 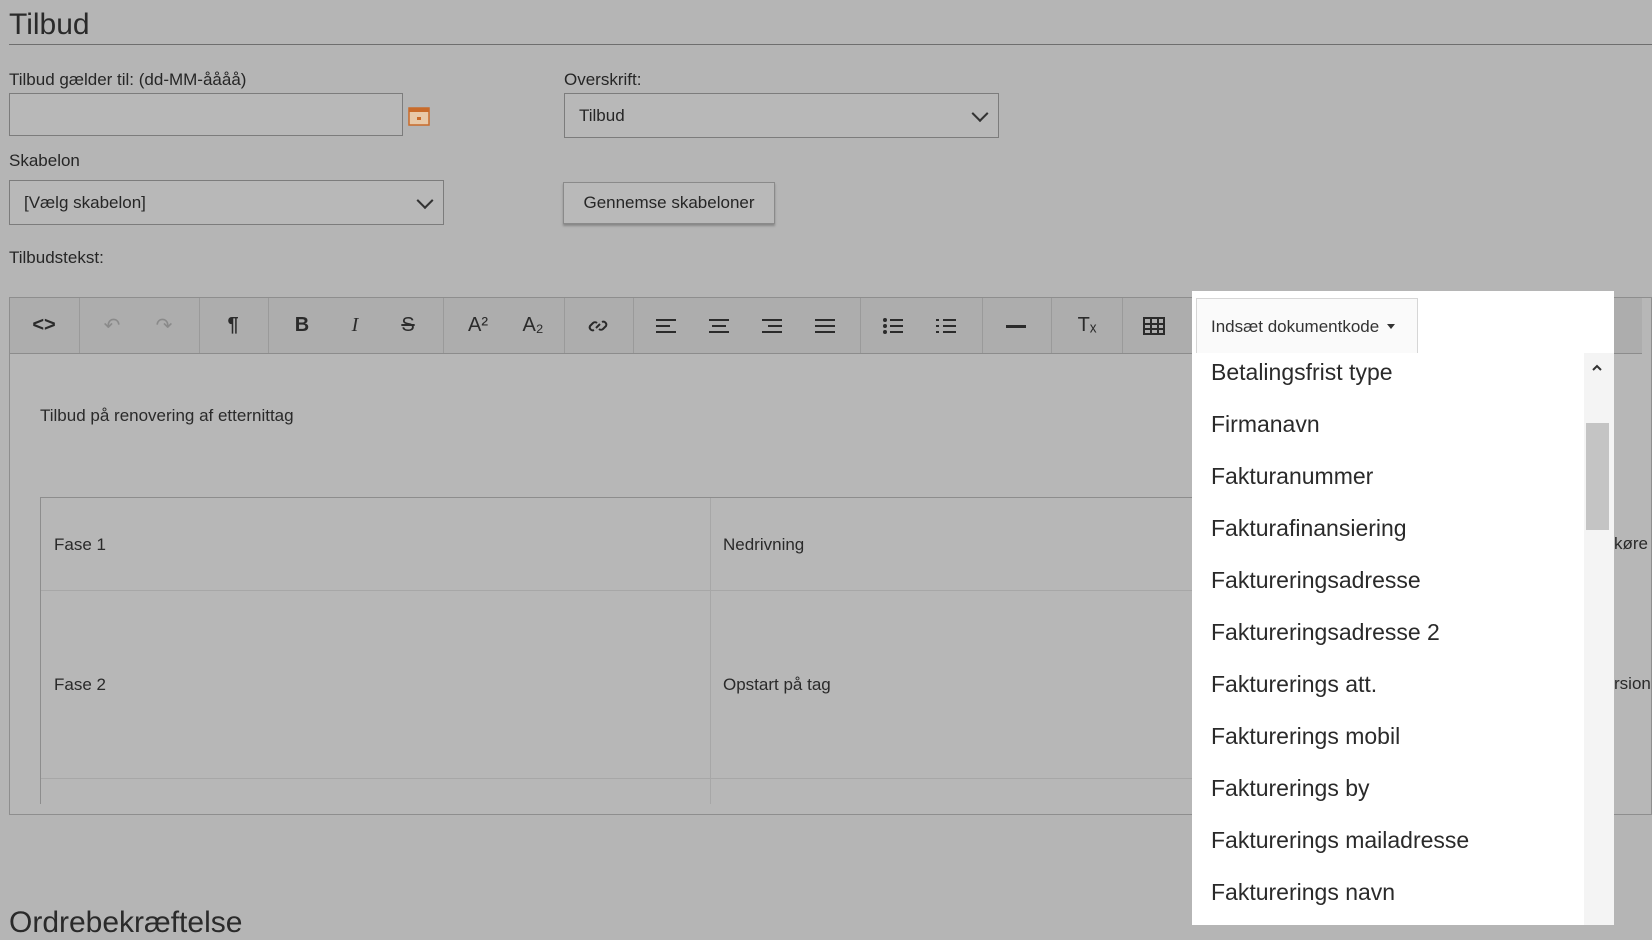 I want to click on align-right-button, so click(x=772, y=325).